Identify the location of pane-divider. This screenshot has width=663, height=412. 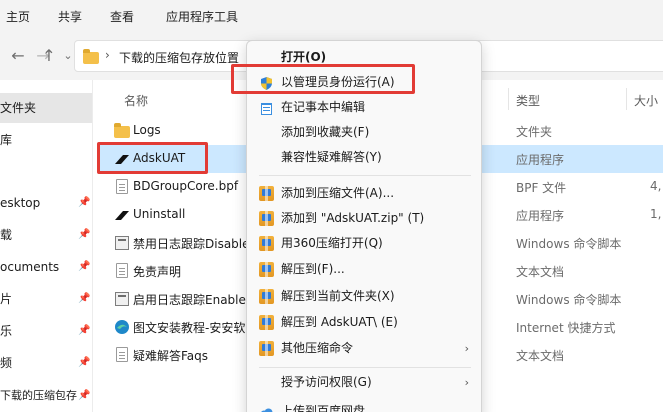
(92, 246).